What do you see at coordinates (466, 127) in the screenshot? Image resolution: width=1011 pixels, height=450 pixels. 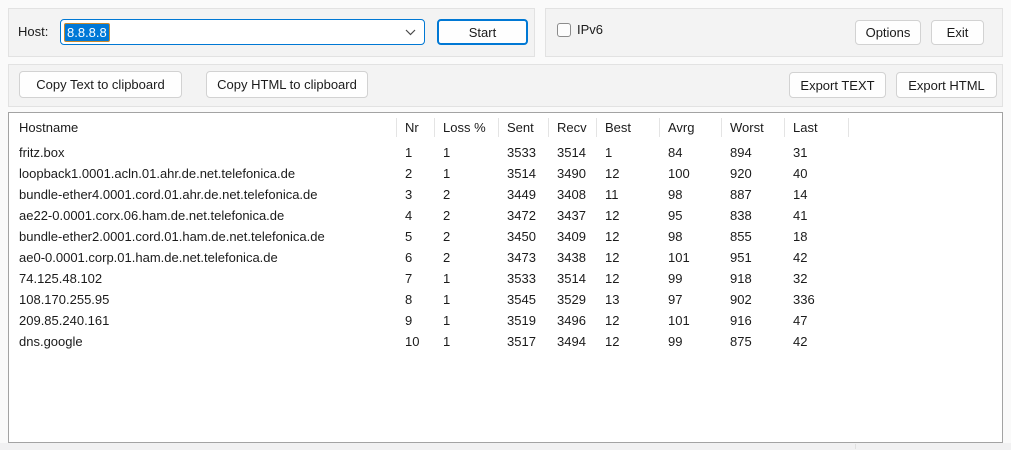 I see `column-header-loss-: Loss %` at bounding box center [466, 127].